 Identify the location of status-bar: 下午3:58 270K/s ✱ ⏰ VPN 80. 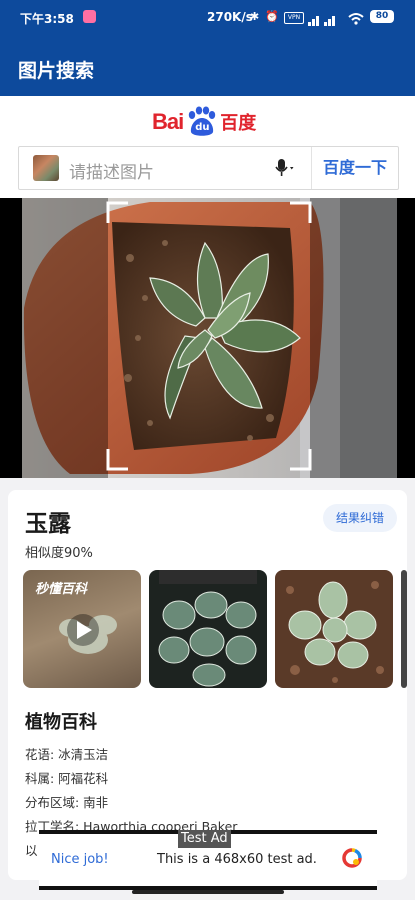
(207, 18).